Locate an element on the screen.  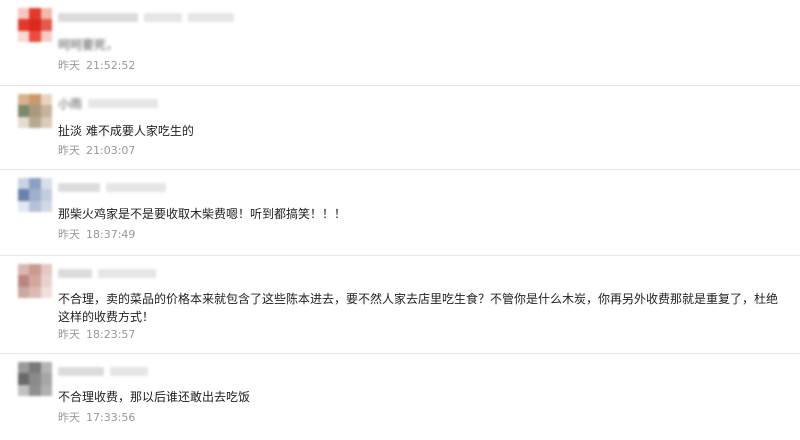
timestamp-time: 18:23:57 is located at coordinates (111, 334).